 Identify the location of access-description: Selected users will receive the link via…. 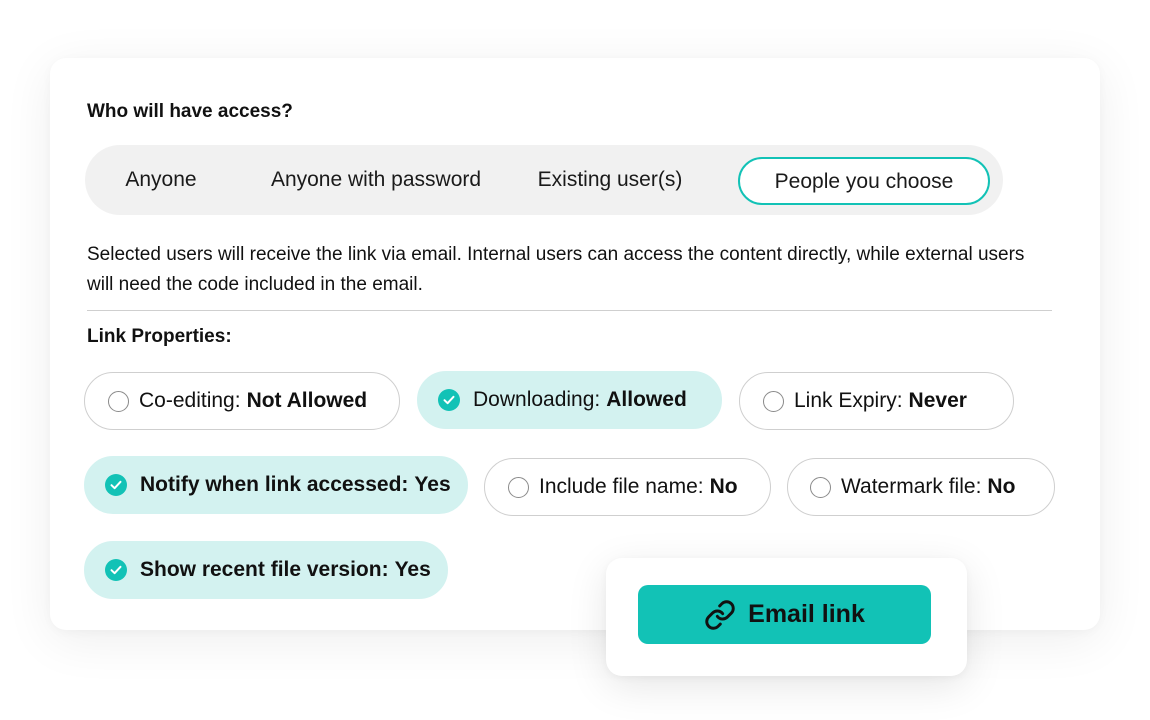
(556, 269).